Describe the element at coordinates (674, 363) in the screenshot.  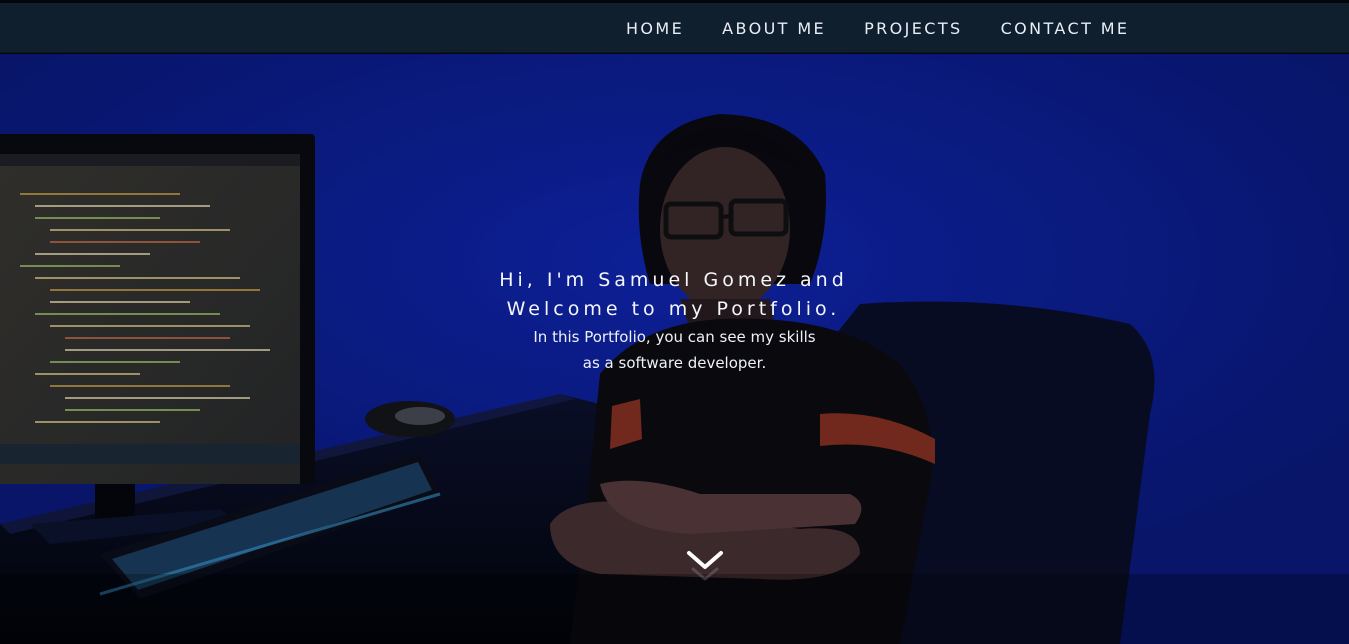
I see `hero-subtitle-line-2: as a software developer.` at that location.